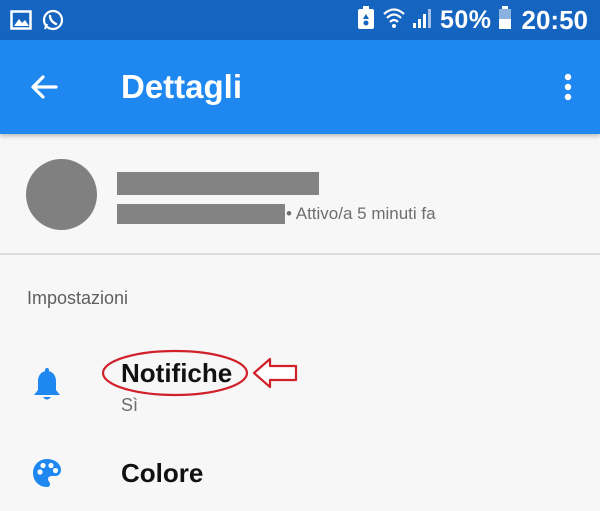  What do you see at coordinates (201, 214) in the screenshot?
I see `redacted-username` at bounding box center [201, 214].